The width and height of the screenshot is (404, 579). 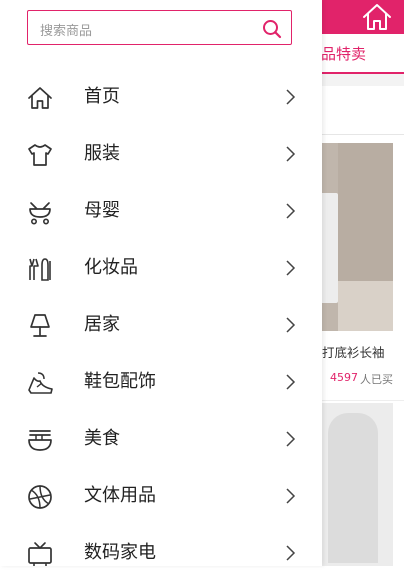 I want to click on menu-item-label: 居家, so click(x=102, y=324).